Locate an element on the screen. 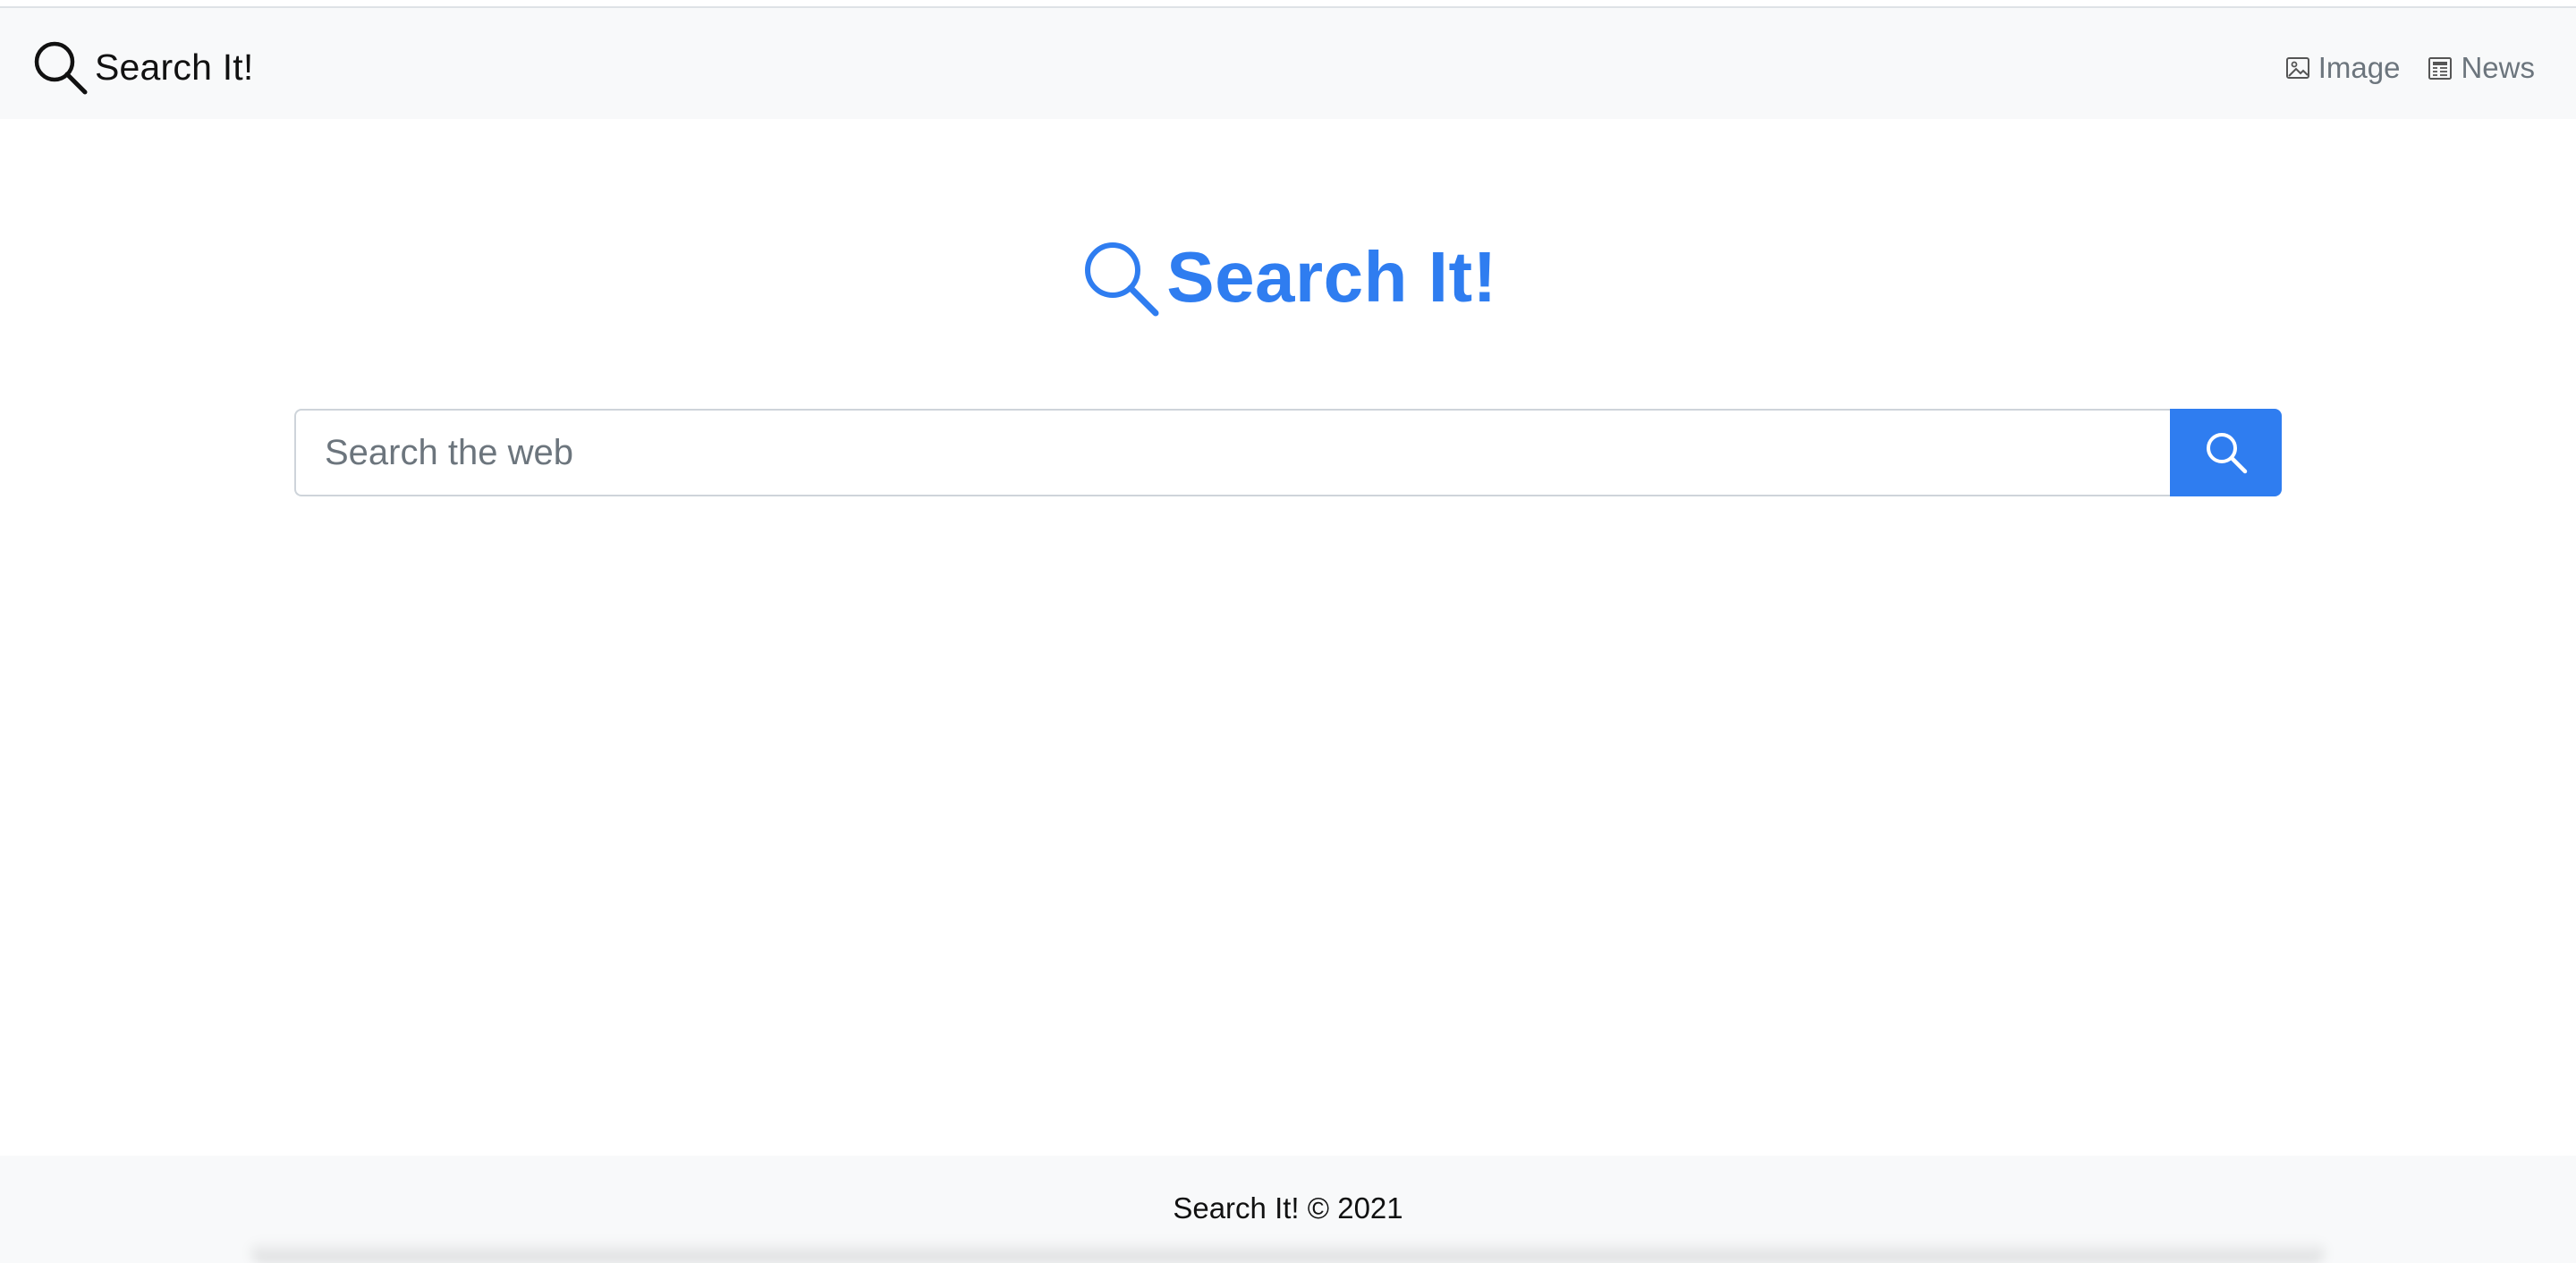 Image resolution: width=2576 pixels, height=1263 pixels. hero-title: Search It! is located at coordinates (1331, 277).